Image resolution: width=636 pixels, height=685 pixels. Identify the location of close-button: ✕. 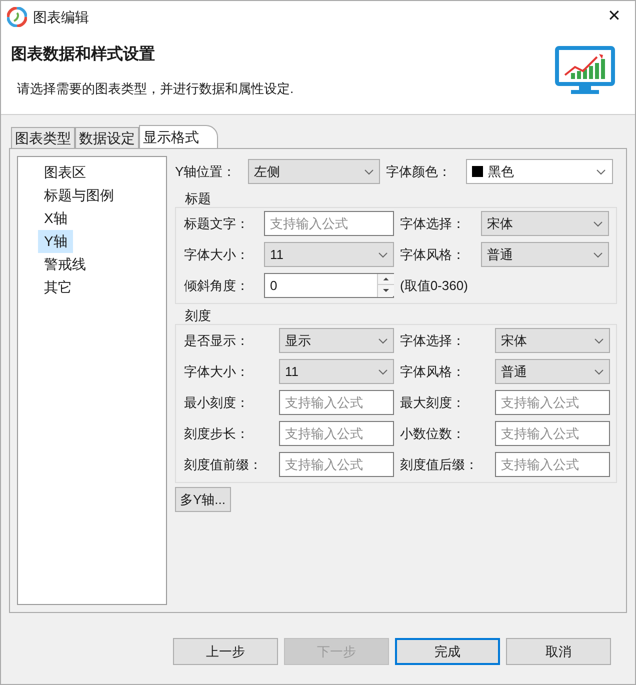
(614, 17).